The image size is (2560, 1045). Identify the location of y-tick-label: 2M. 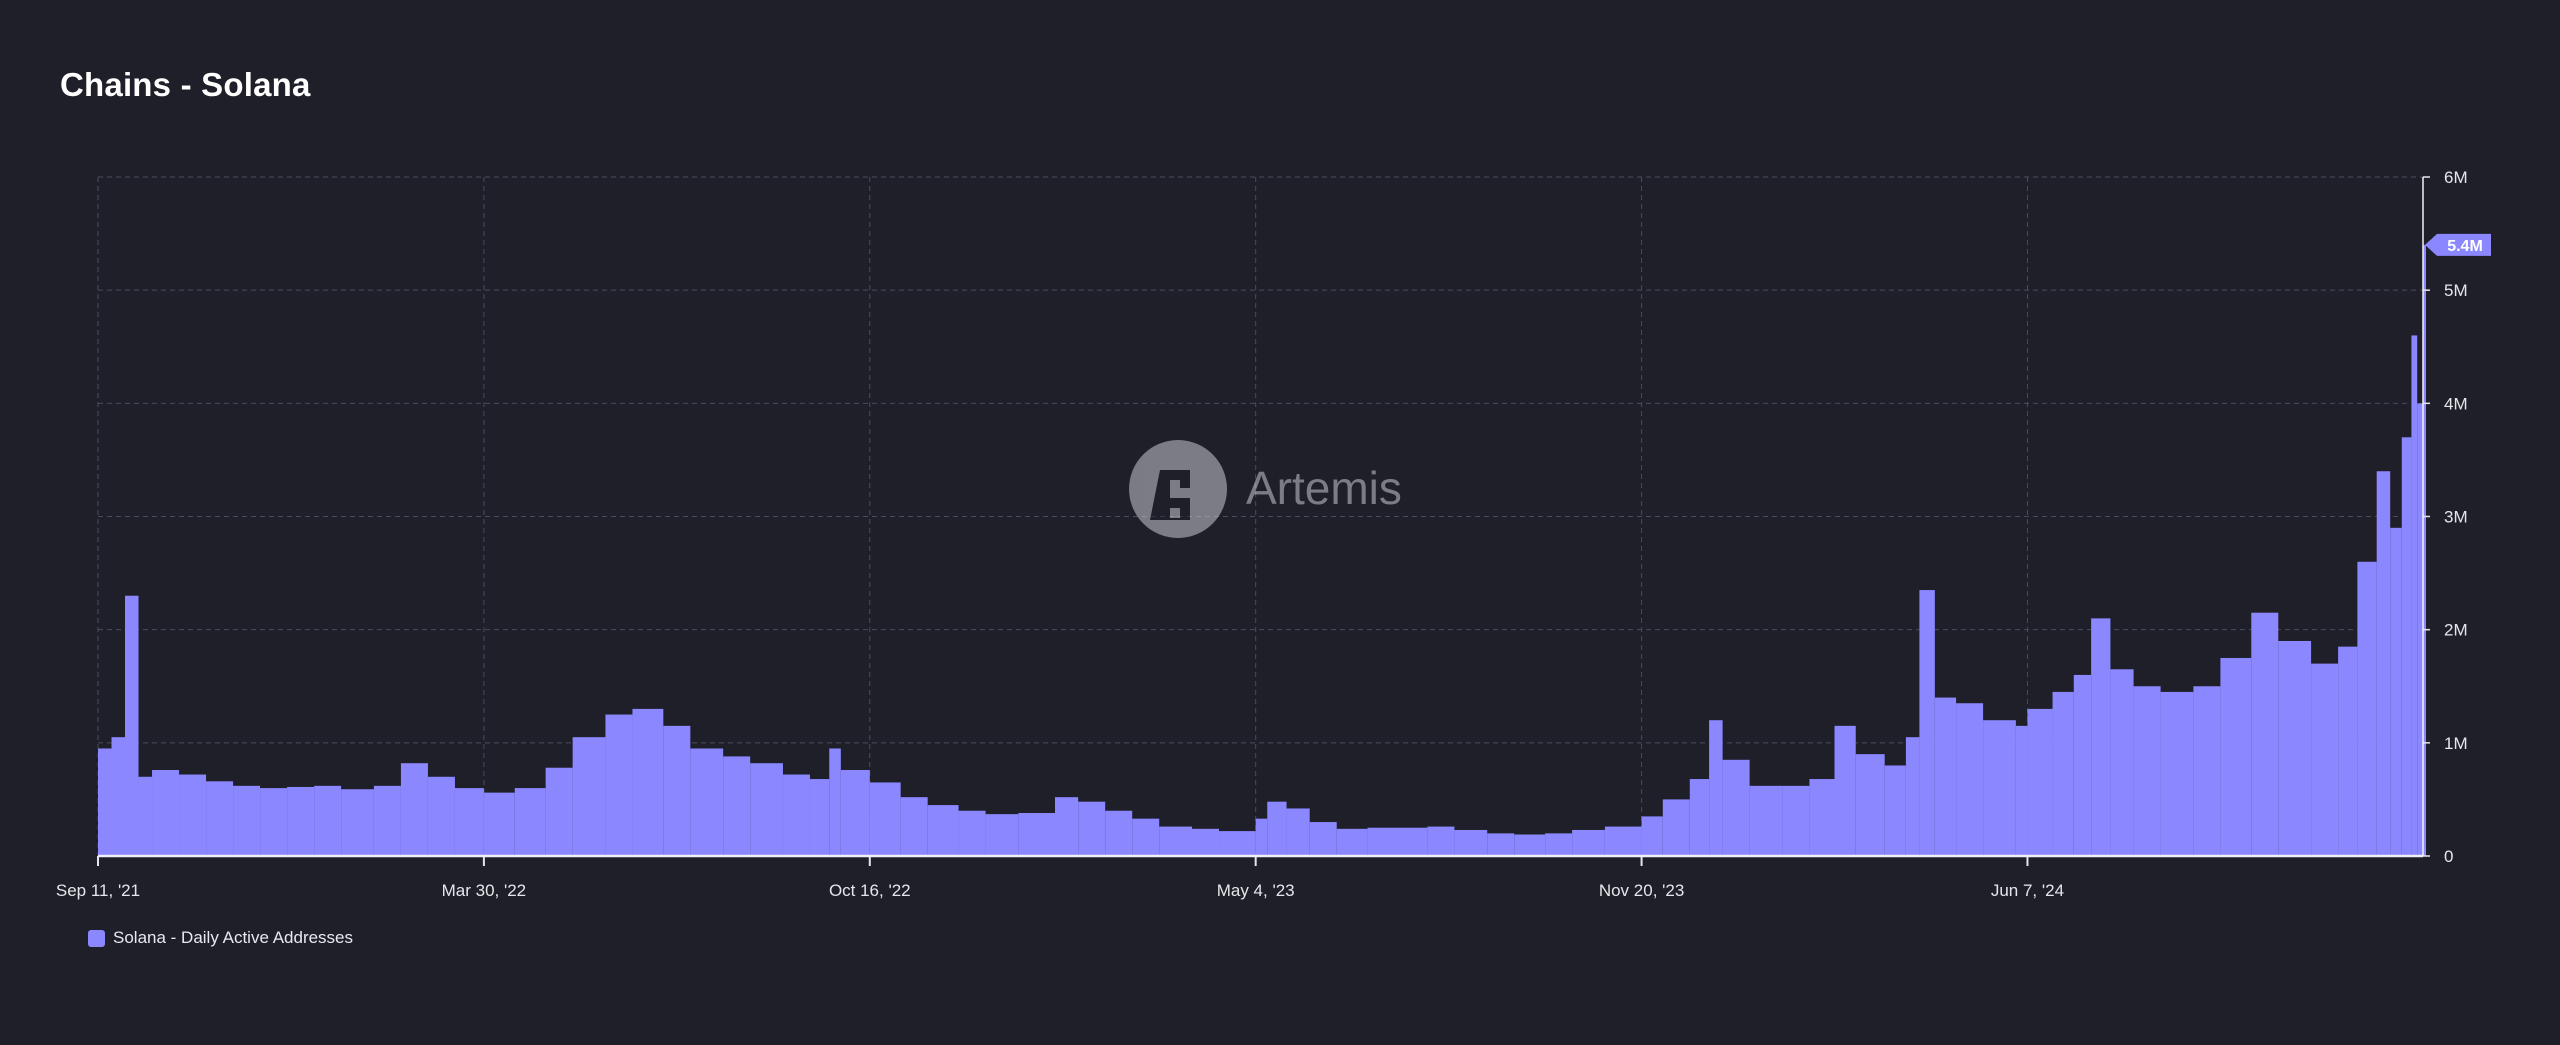
(2456, 630).